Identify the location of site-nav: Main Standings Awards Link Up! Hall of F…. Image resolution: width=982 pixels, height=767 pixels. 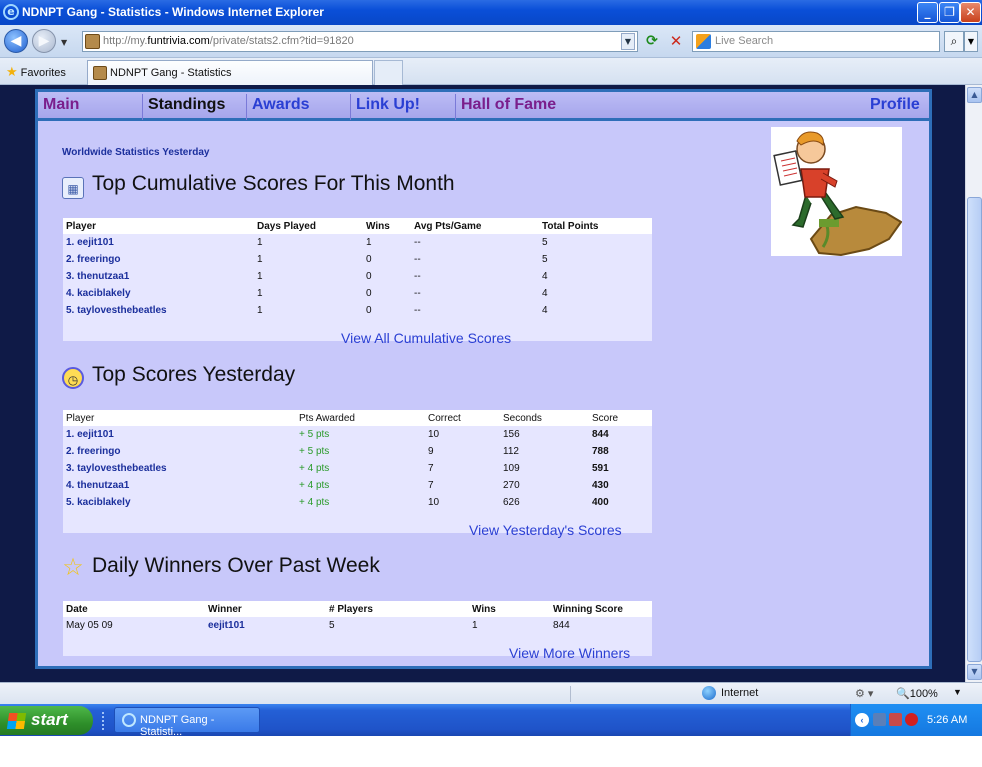
(483, 106).